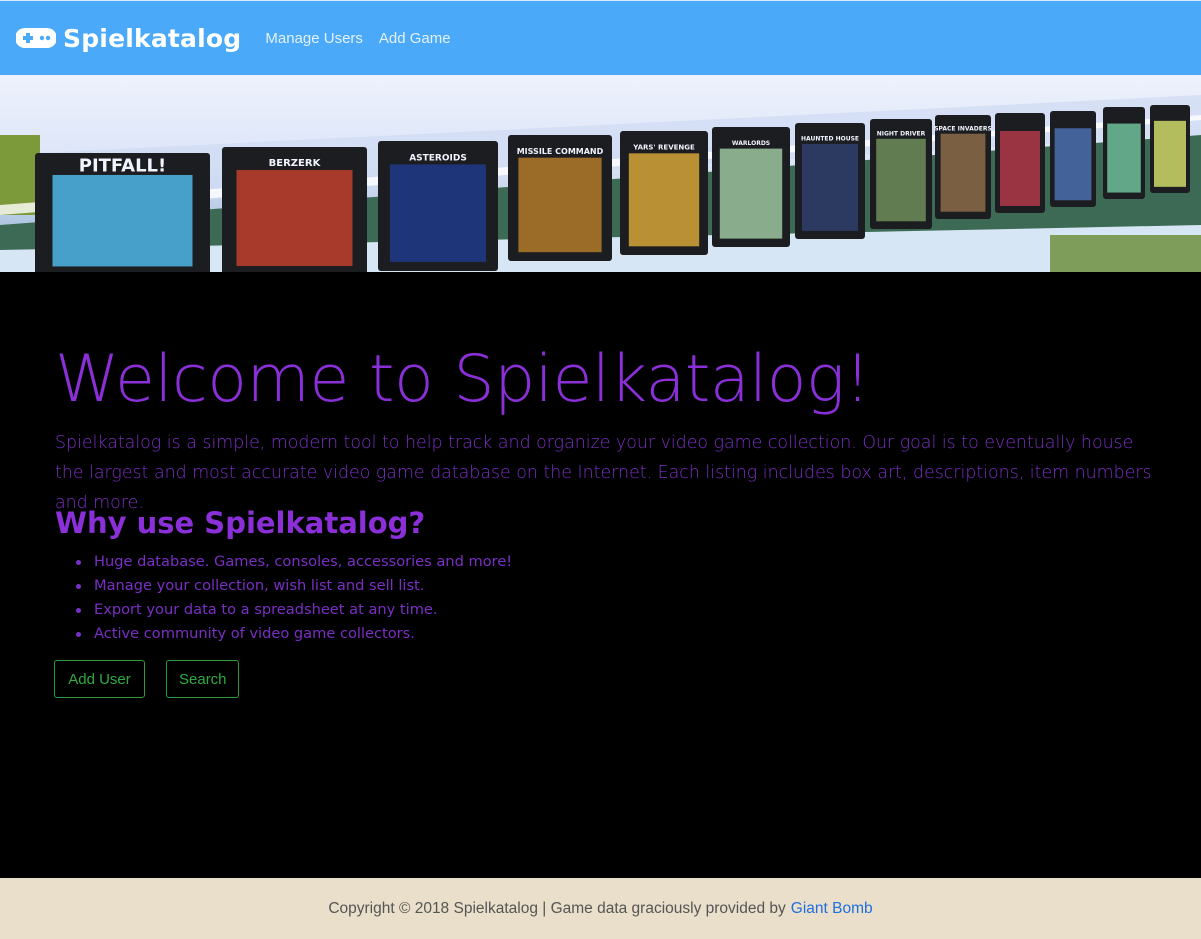 Image resolution: width=1201 pixels, height=939 pixels. What do you see at coordinates (963, 129) in the screenshot?
I see `cartridge-title: SPACE INVADERS` at bounding box center [963, 129].